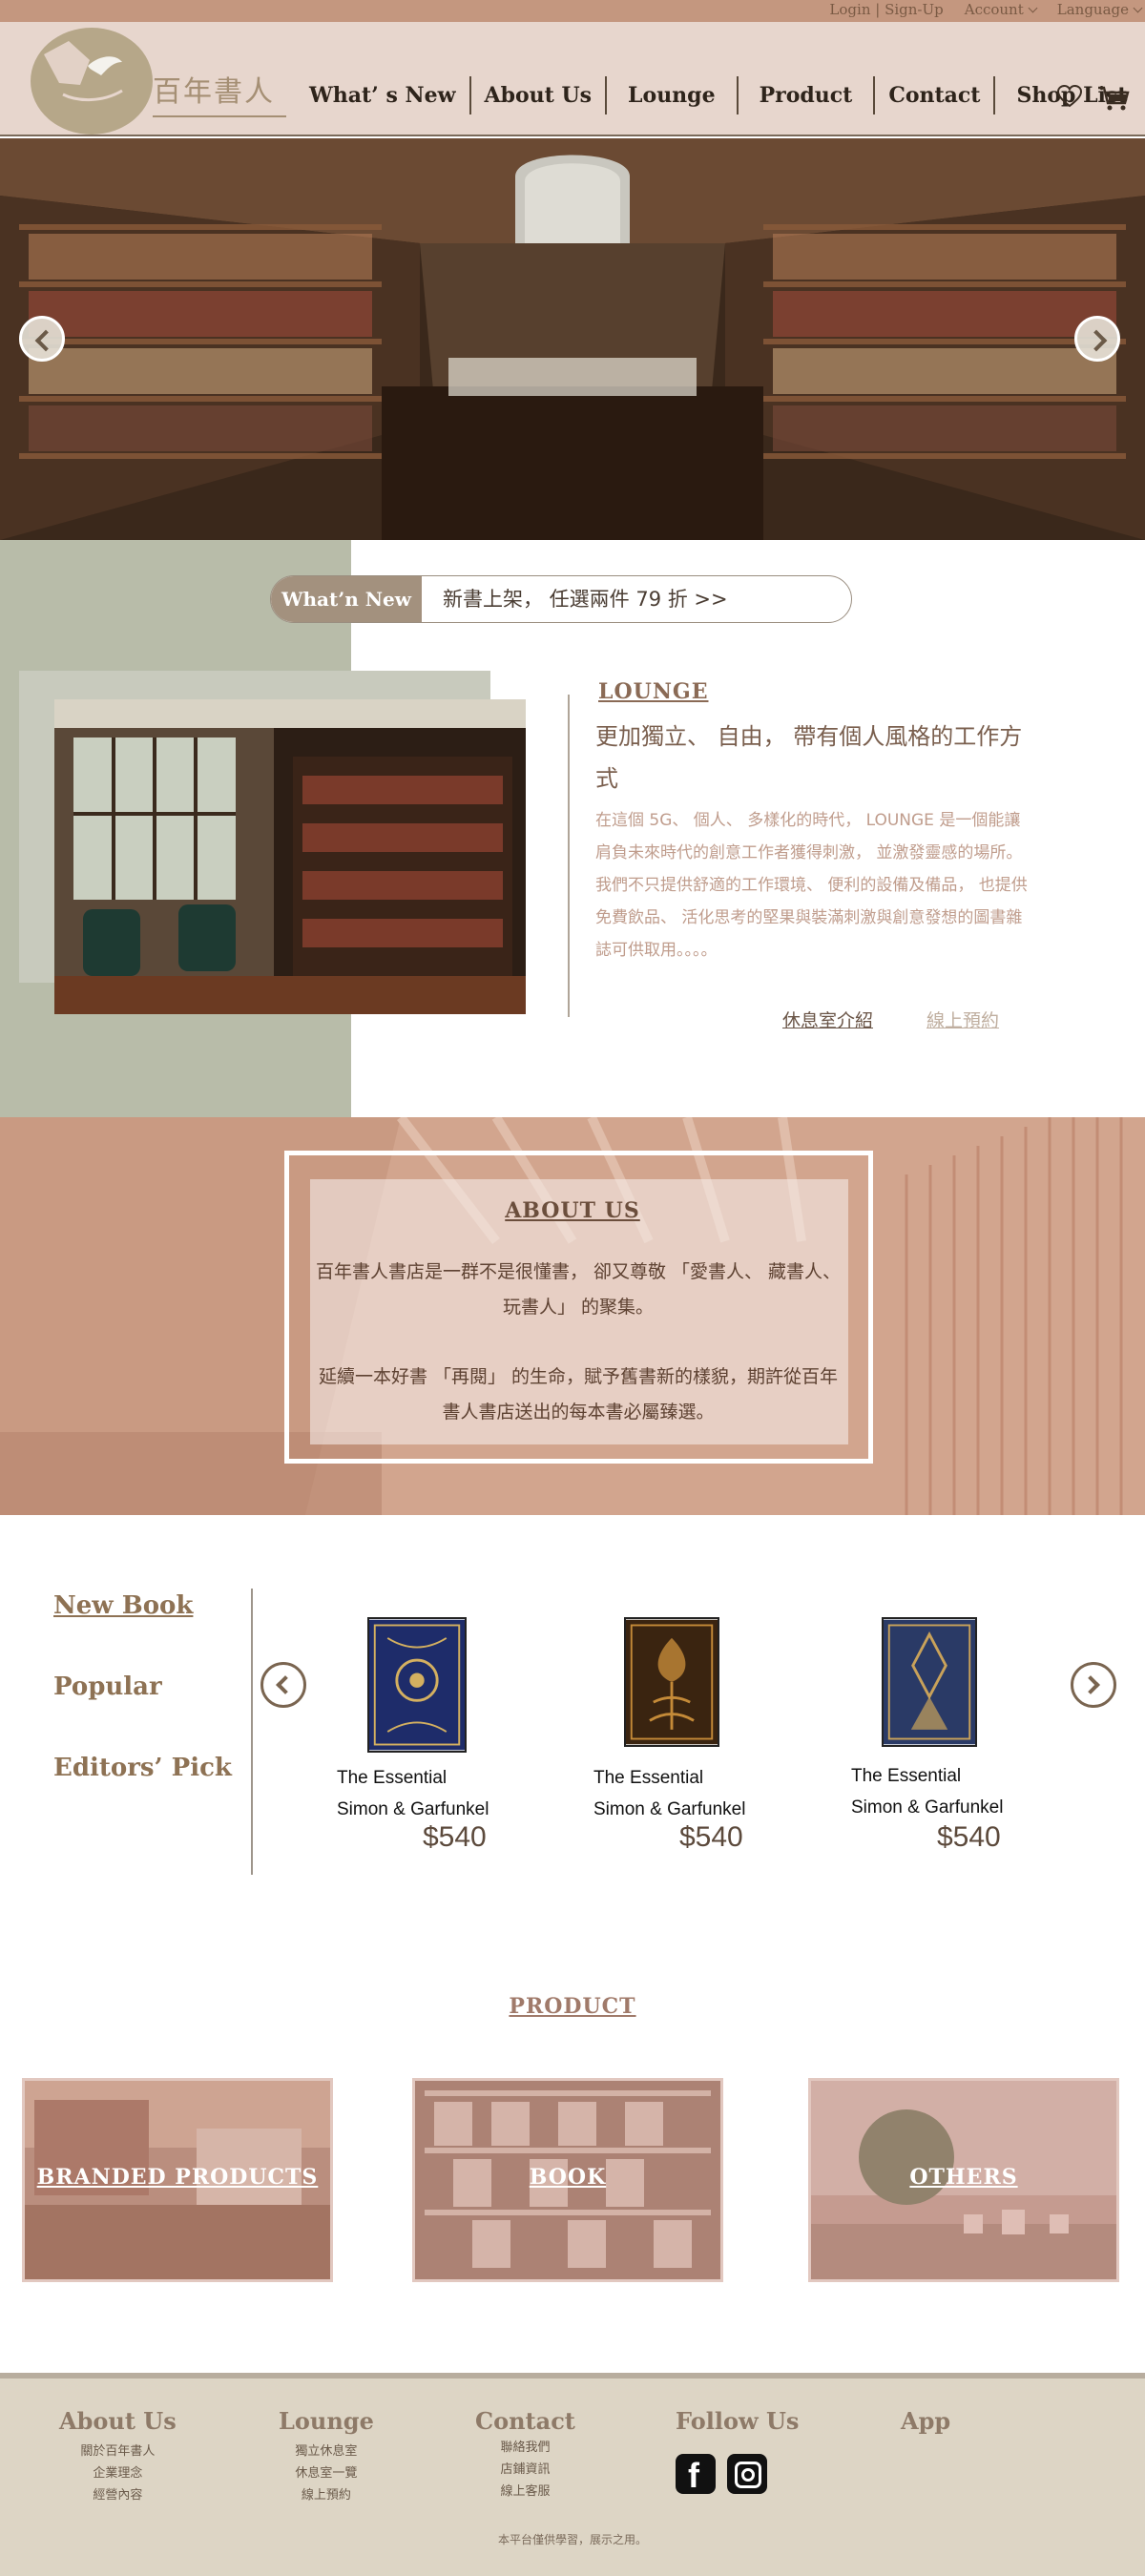 The width and height of the screenshot is (1145, 2576). Describe the element at coordinates (525, 2421) in the screenshot. I see `footer-heading: Contact` at that location.